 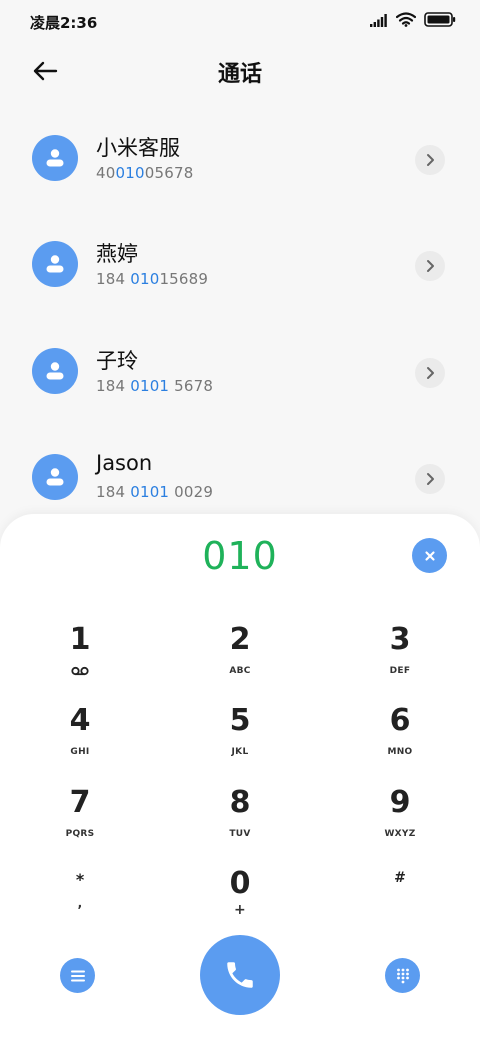 I want to click on status-icons, so click(x=413, y=21).